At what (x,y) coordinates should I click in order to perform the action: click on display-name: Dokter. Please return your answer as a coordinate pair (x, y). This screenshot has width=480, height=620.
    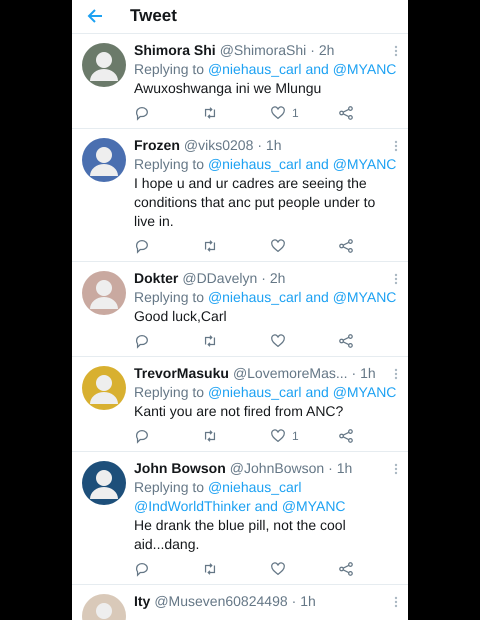
    Looking at the image, I should click on (156, 278).